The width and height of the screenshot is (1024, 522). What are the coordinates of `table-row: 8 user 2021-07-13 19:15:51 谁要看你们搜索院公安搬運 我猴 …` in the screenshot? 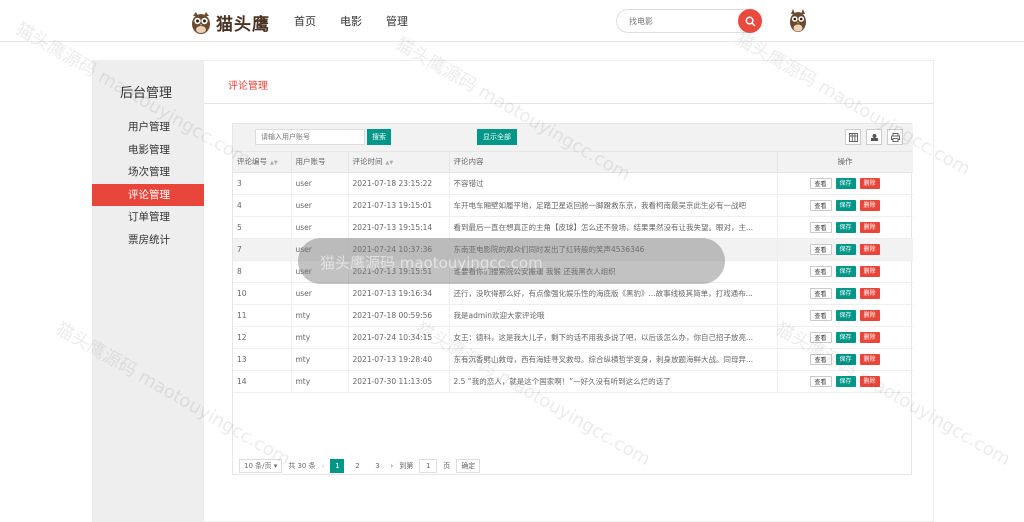 It's located at (573, 271).